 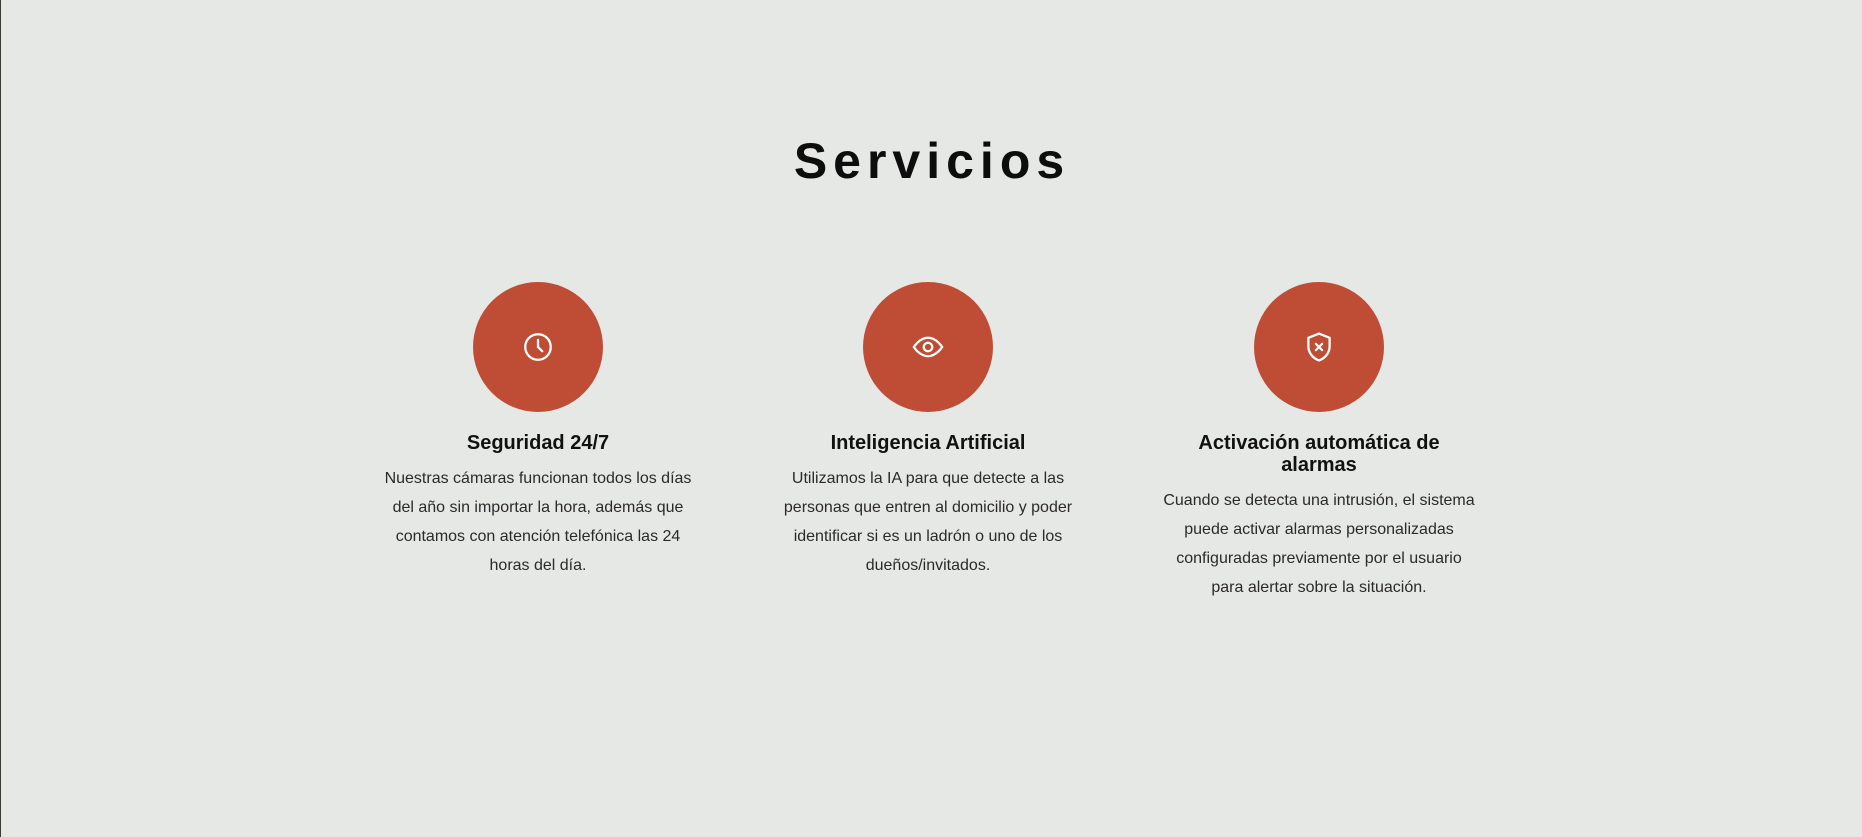 What do you see at coordinates (932, 161) in the screenshot?
I see `section-title: Servicios` at bounding box center [932, 161].